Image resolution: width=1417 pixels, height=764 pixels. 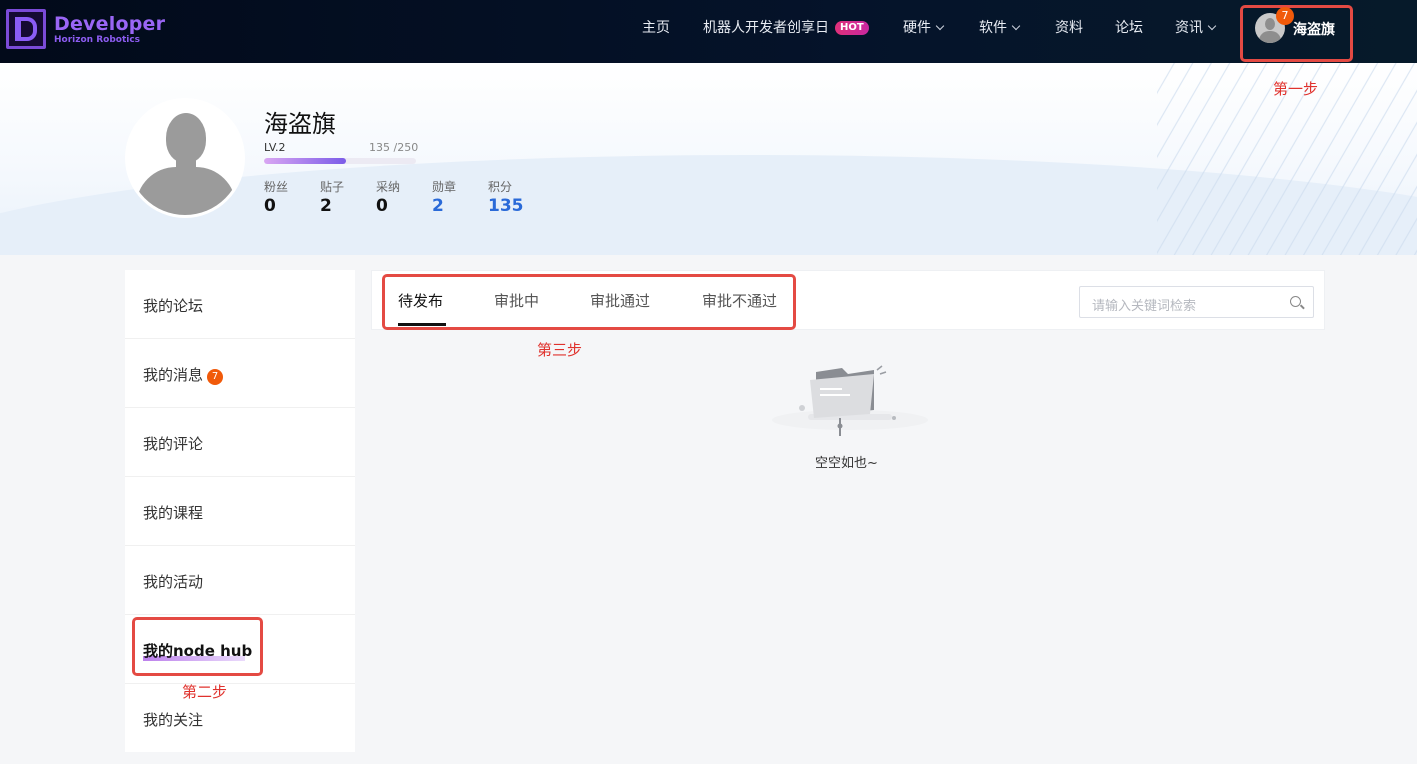 What do you see at coordinates (917, 28) in the screenshot?
I see `nav-hardware-label: 硬件` at bounding box center [917, 28].